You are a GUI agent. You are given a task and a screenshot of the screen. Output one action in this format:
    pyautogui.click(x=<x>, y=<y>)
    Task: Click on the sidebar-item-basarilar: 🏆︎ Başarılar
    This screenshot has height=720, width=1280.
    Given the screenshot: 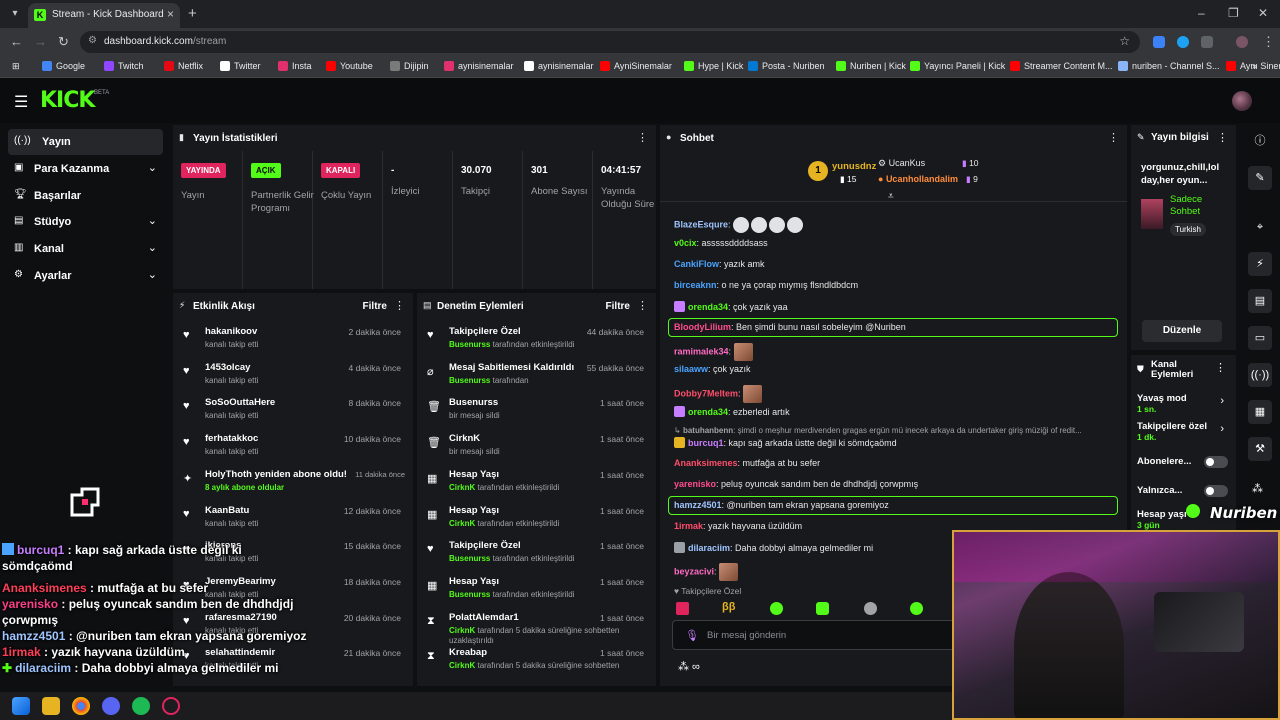 What is the action you would take?
    pyautogui.click(x=85, y=196)
    